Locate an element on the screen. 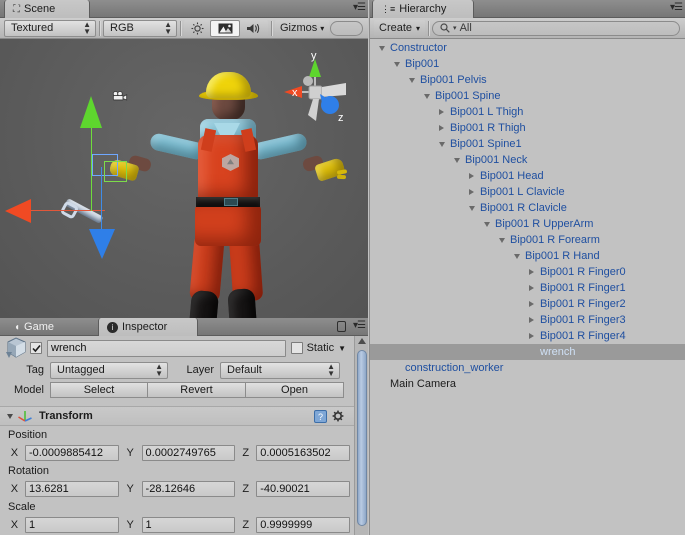 The width and height of the screenshot is (685, 535). image-glyph is located at coordinates (225, 28).